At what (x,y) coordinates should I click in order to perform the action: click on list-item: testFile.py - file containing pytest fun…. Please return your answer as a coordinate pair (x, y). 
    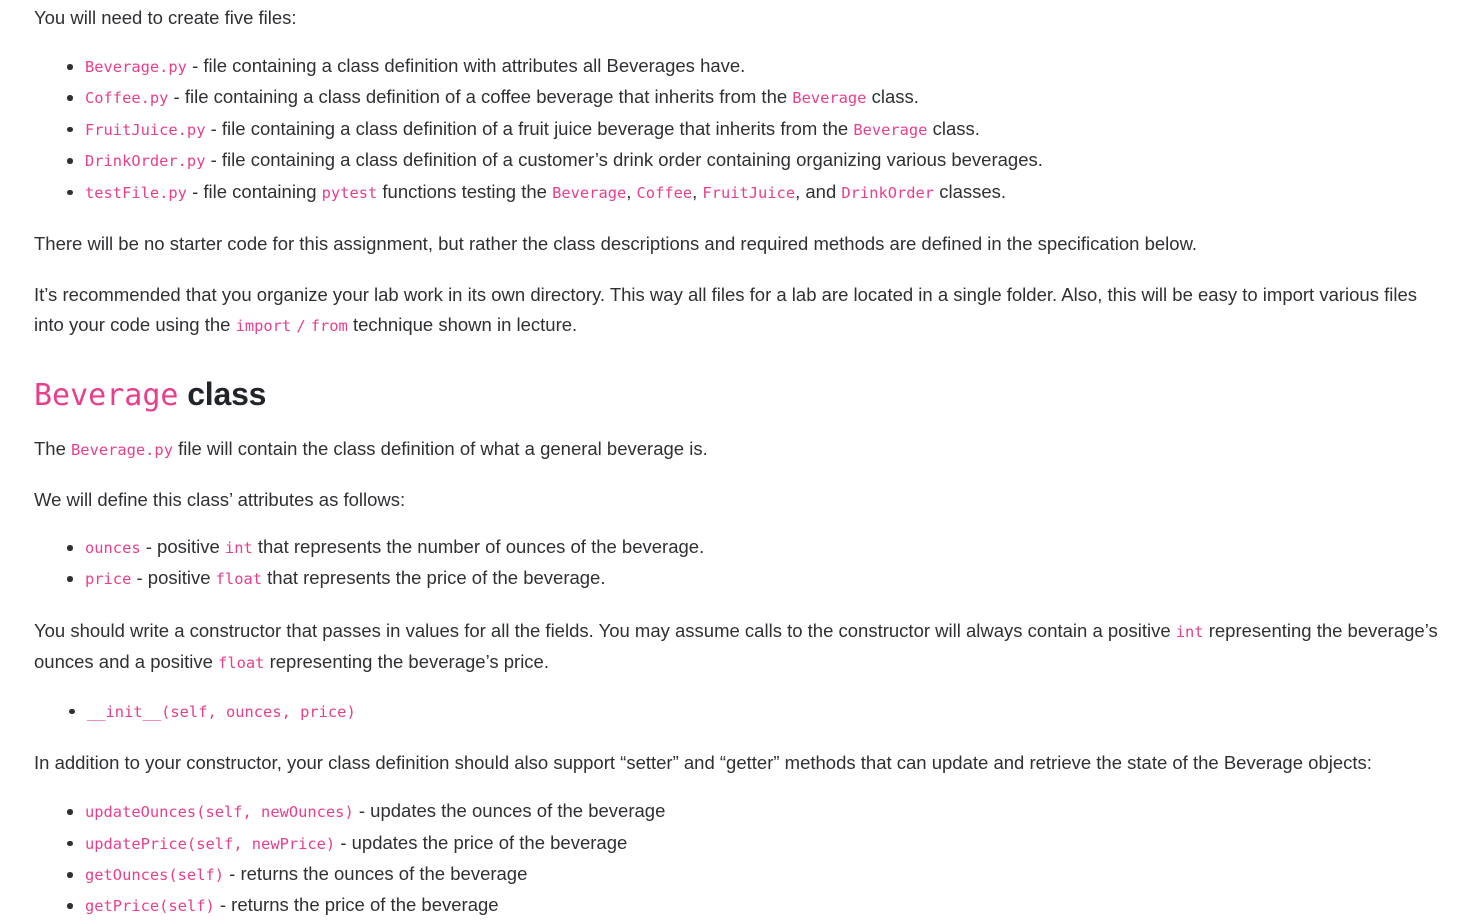
    Looking at the image, I should click on (736, 192).